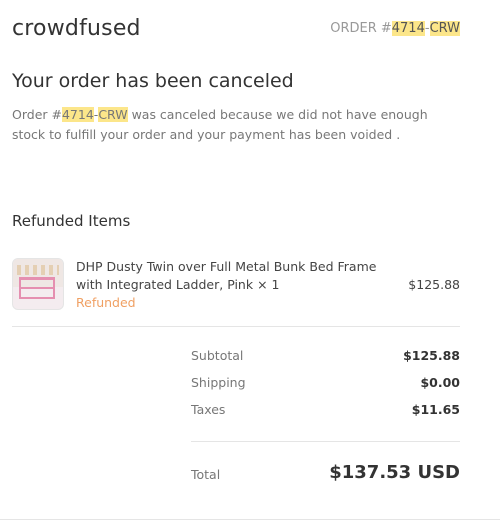 The width and height of the screenshot is (500, 523). I want to click on bunk-bed-image, so click(38, 284).